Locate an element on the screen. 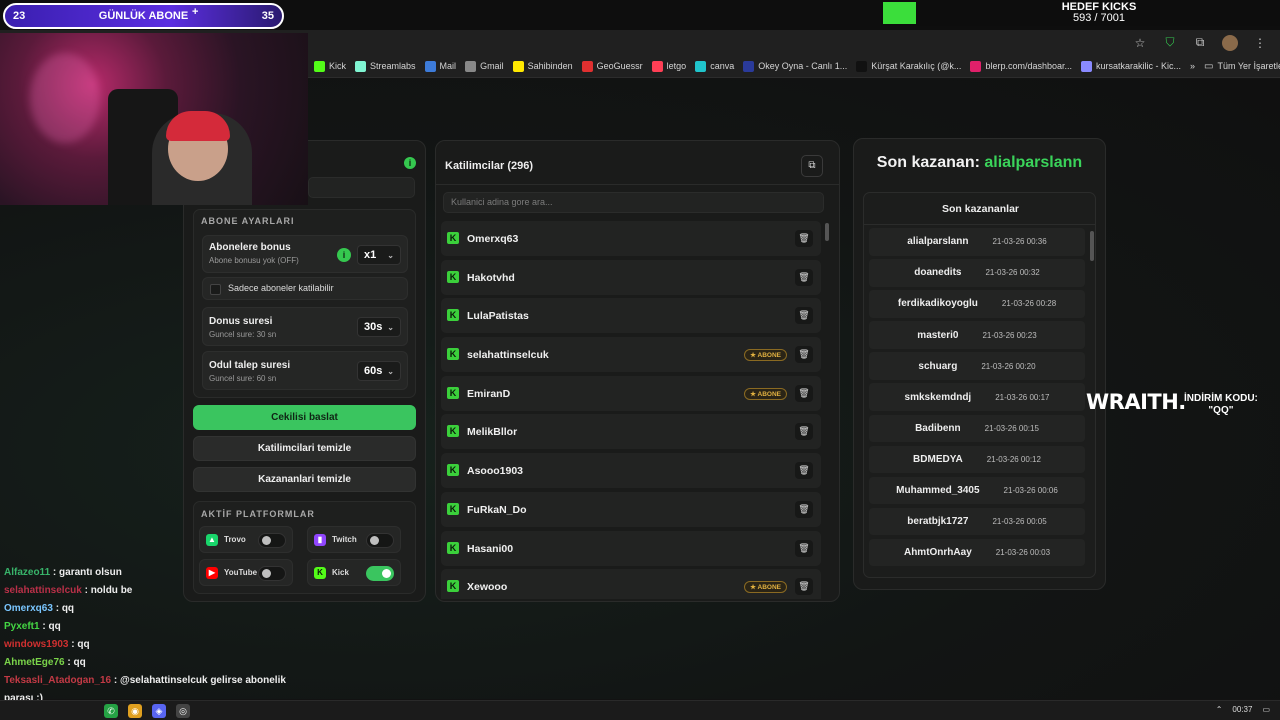 The image size is (1280, 720). spin-time-select: 30s ⌄ is located at coordinates (379, 327).